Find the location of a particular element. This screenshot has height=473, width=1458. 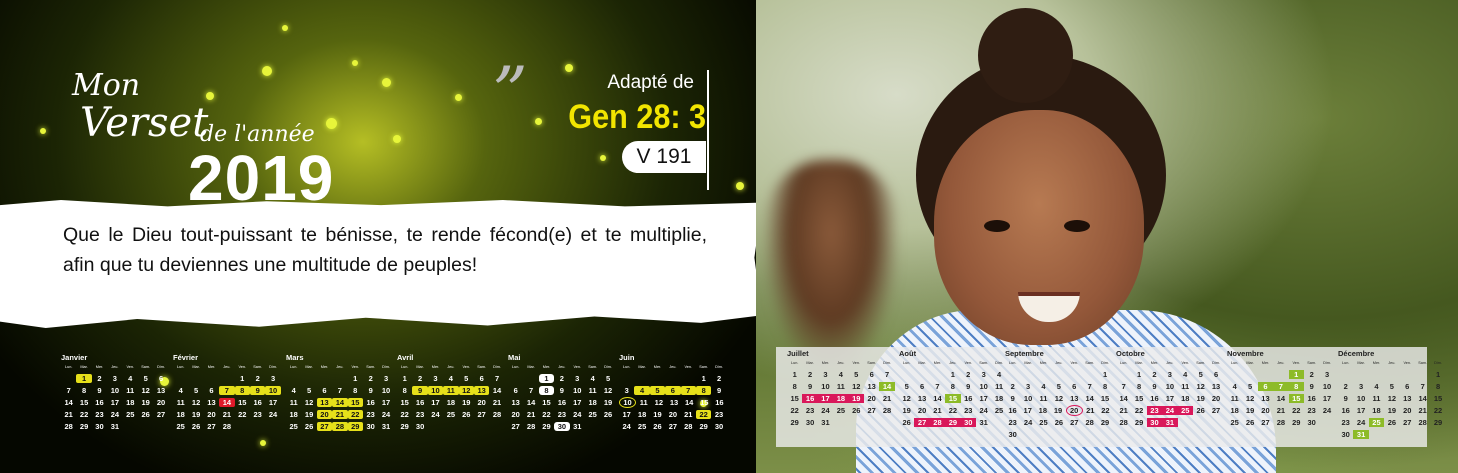

day-header: Mar. is located at coordinates (810, 363).